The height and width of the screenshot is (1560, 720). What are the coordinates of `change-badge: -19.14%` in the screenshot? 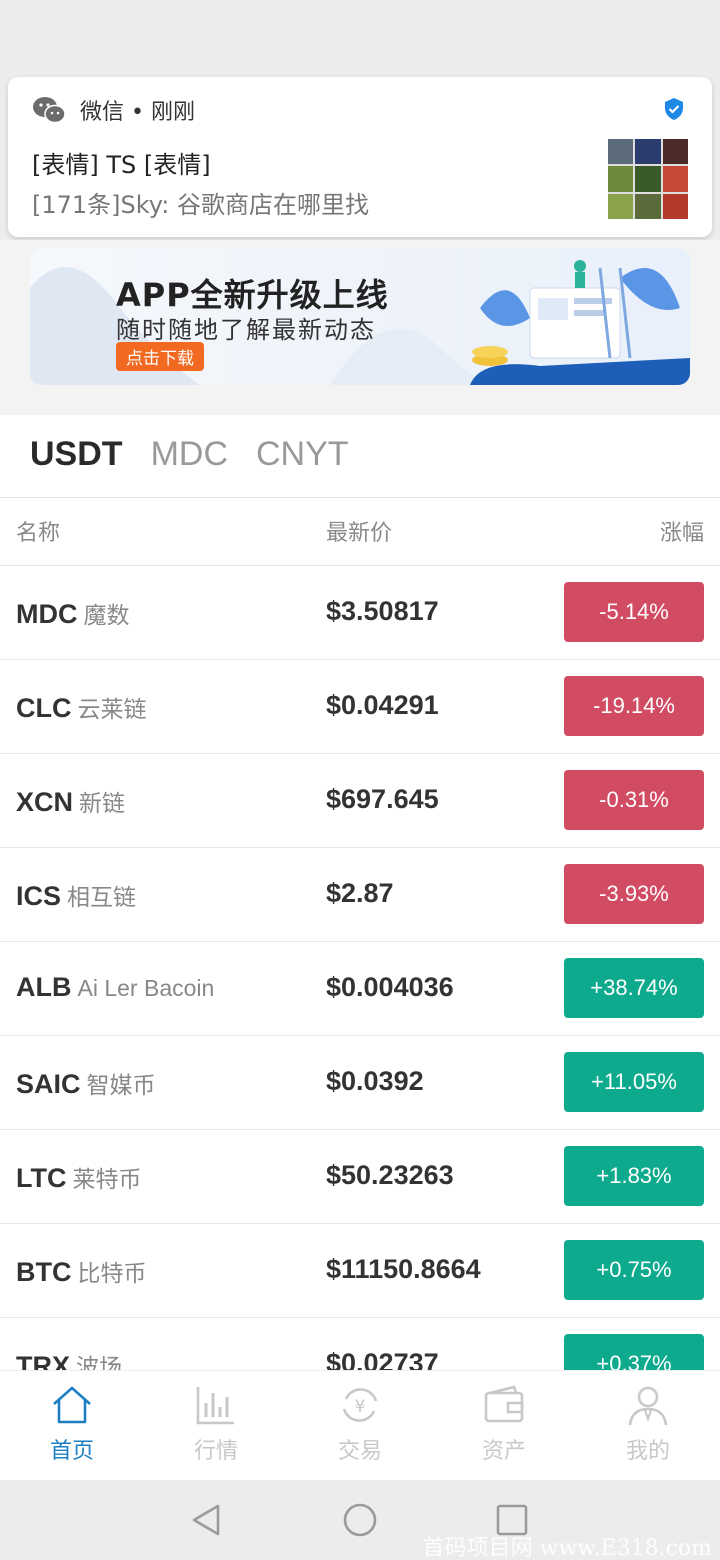 It's located at (634, 706).